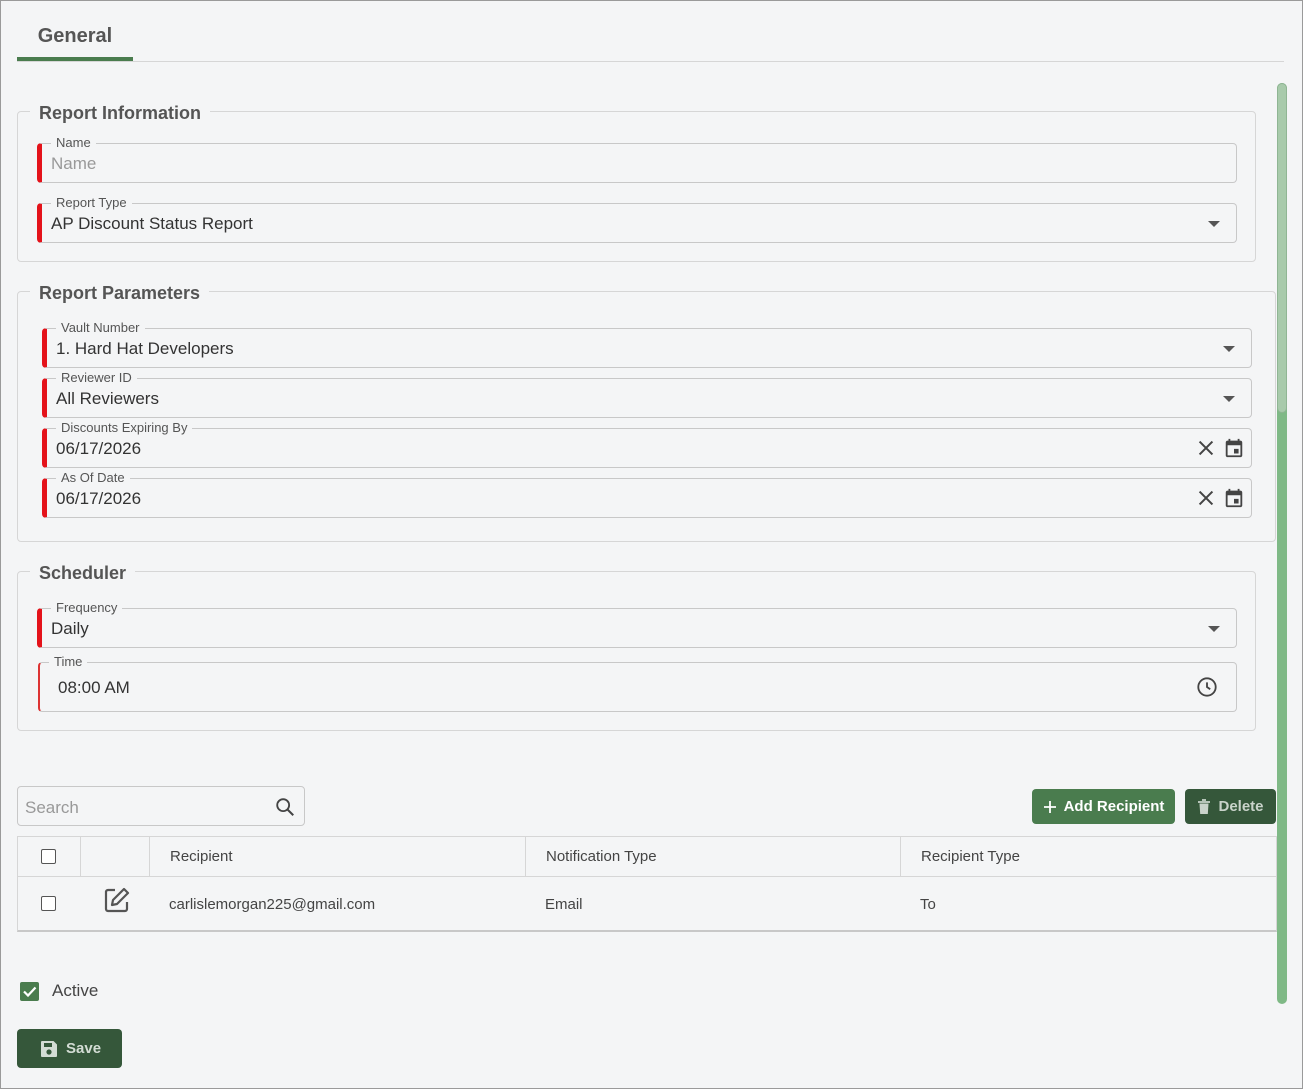 This screenshot has width=1303, height=1089. Describe the element at coordinates (1241, 806) in the screenshot. I see `delete-label: Delete` at that location.